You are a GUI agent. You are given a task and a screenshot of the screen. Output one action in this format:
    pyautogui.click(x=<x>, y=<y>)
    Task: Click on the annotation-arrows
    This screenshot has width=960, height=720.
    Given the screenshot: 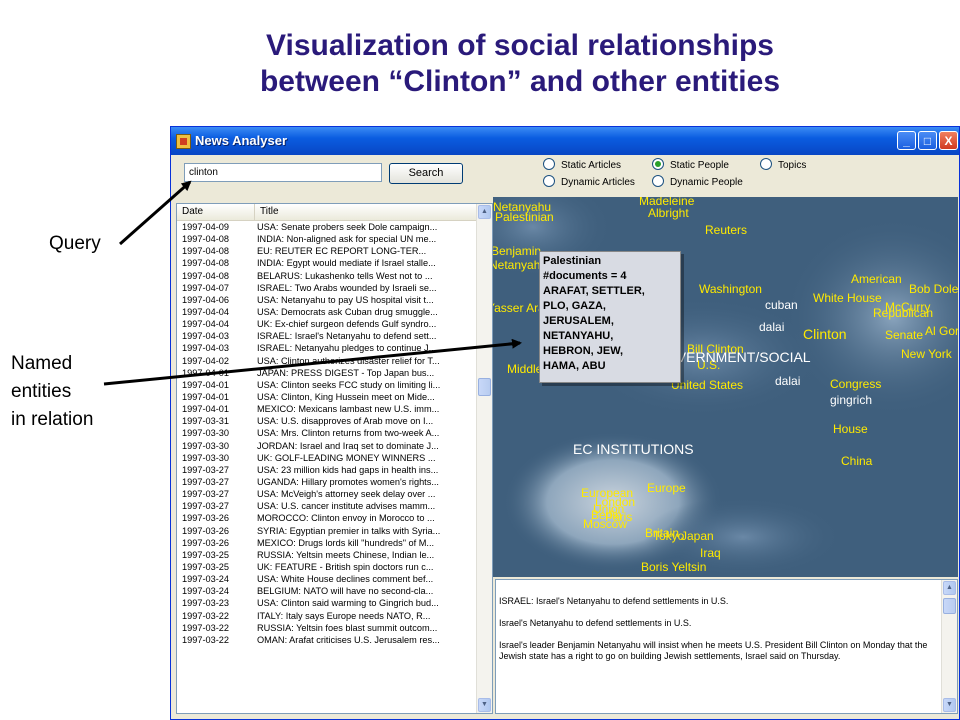 What is the action you would take?
    pyautogui.click(x=312, y=283)
    